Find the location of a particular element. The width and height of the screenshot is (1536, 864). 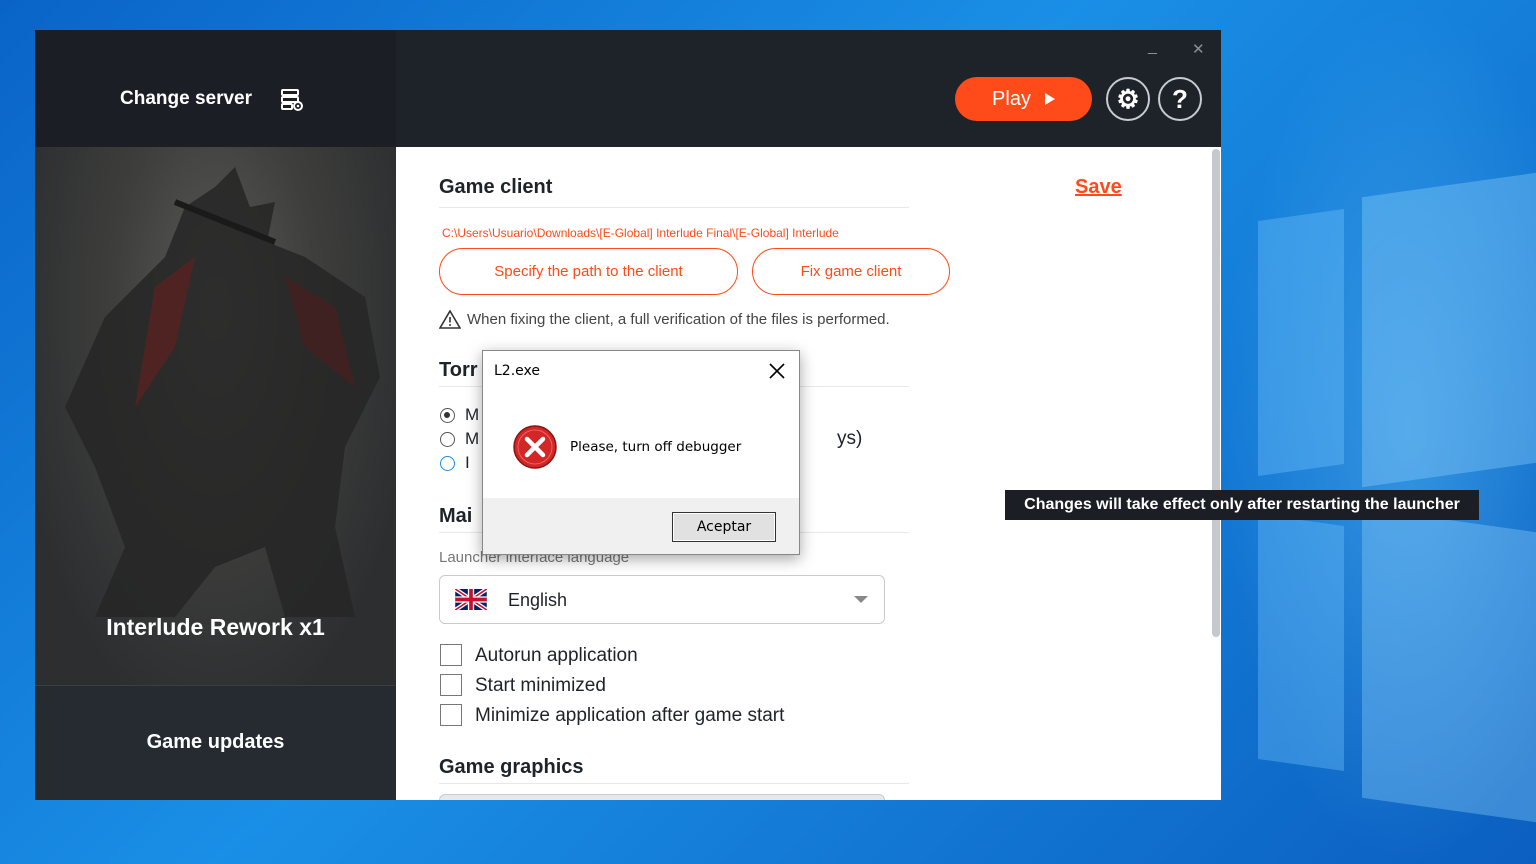

game-graphics-title: Game graphics is located at coordinates (511, 767).